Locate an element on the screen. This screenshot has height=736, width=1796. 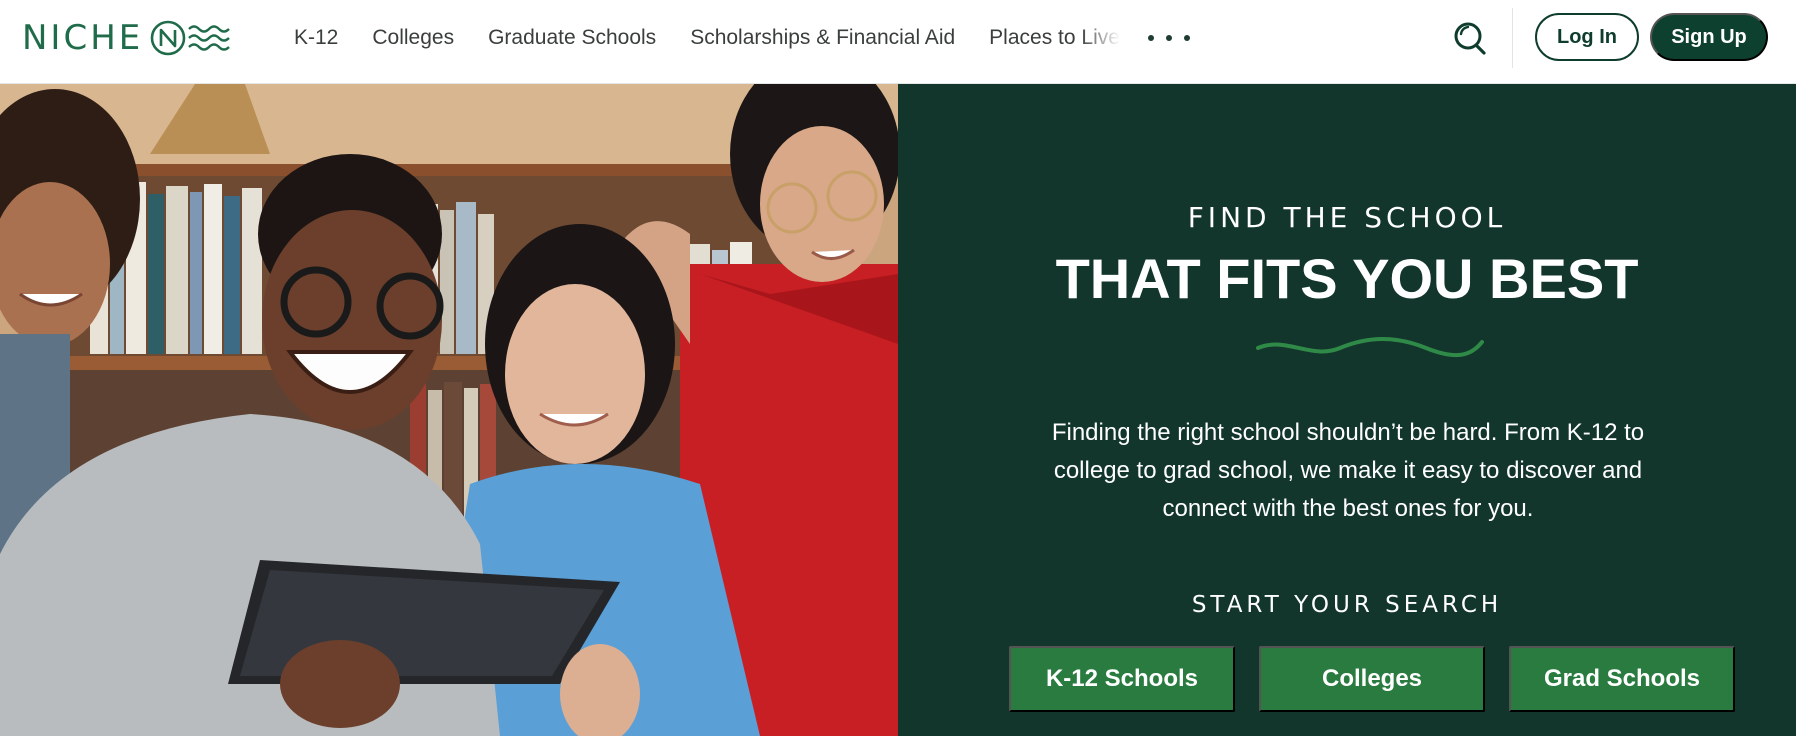
search-button is located at coordinates (1470, 38).